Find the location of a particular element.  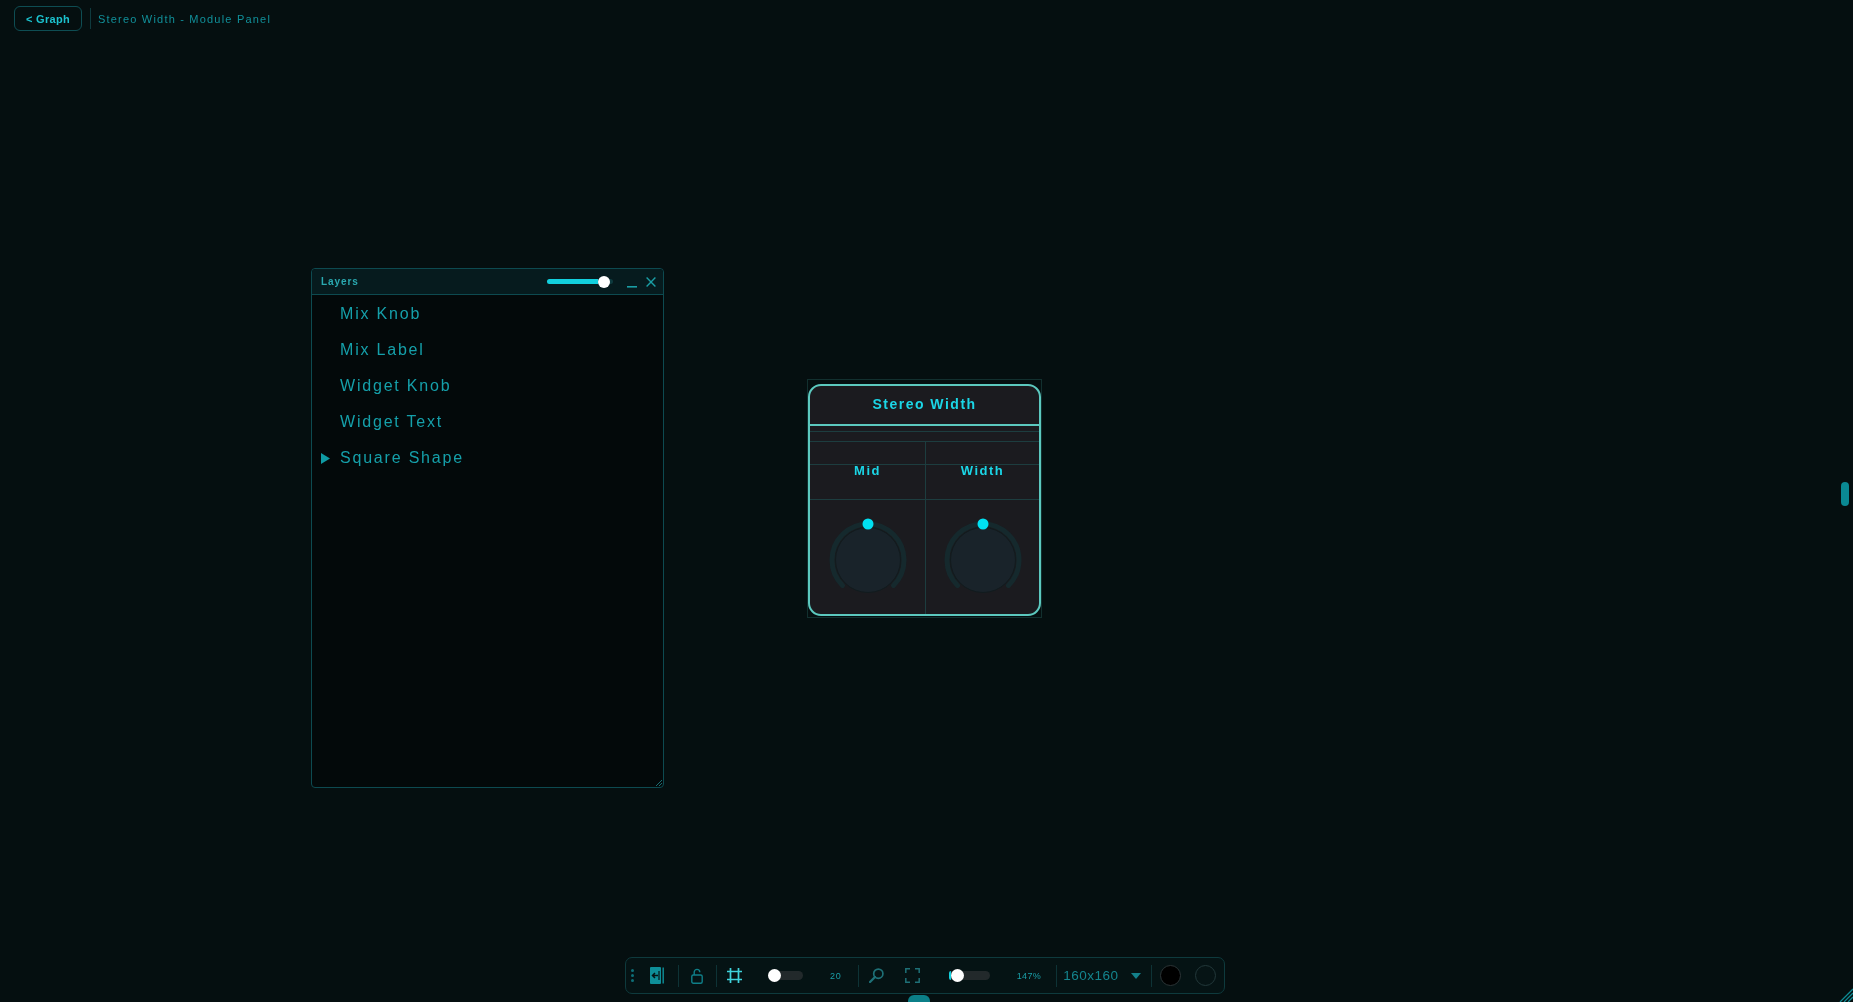

caret-down-icon is located at coordinates (1135, 975).